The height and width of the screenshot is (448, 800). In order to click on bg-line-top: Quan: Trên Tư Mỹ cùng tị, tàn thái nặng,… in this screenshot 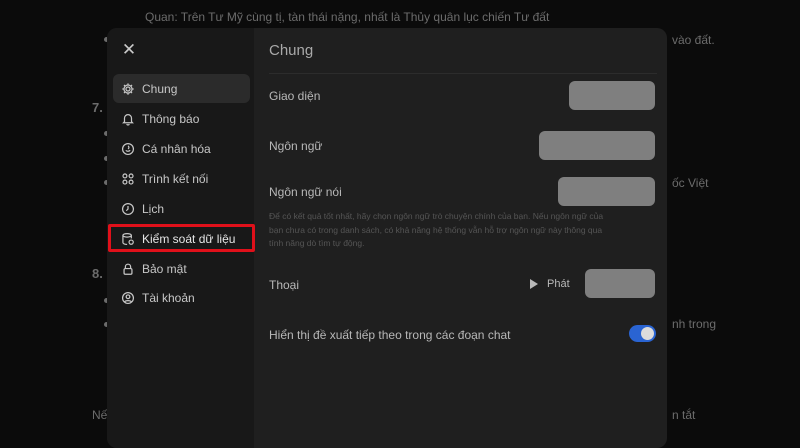, I will do `click(347, 17)`.